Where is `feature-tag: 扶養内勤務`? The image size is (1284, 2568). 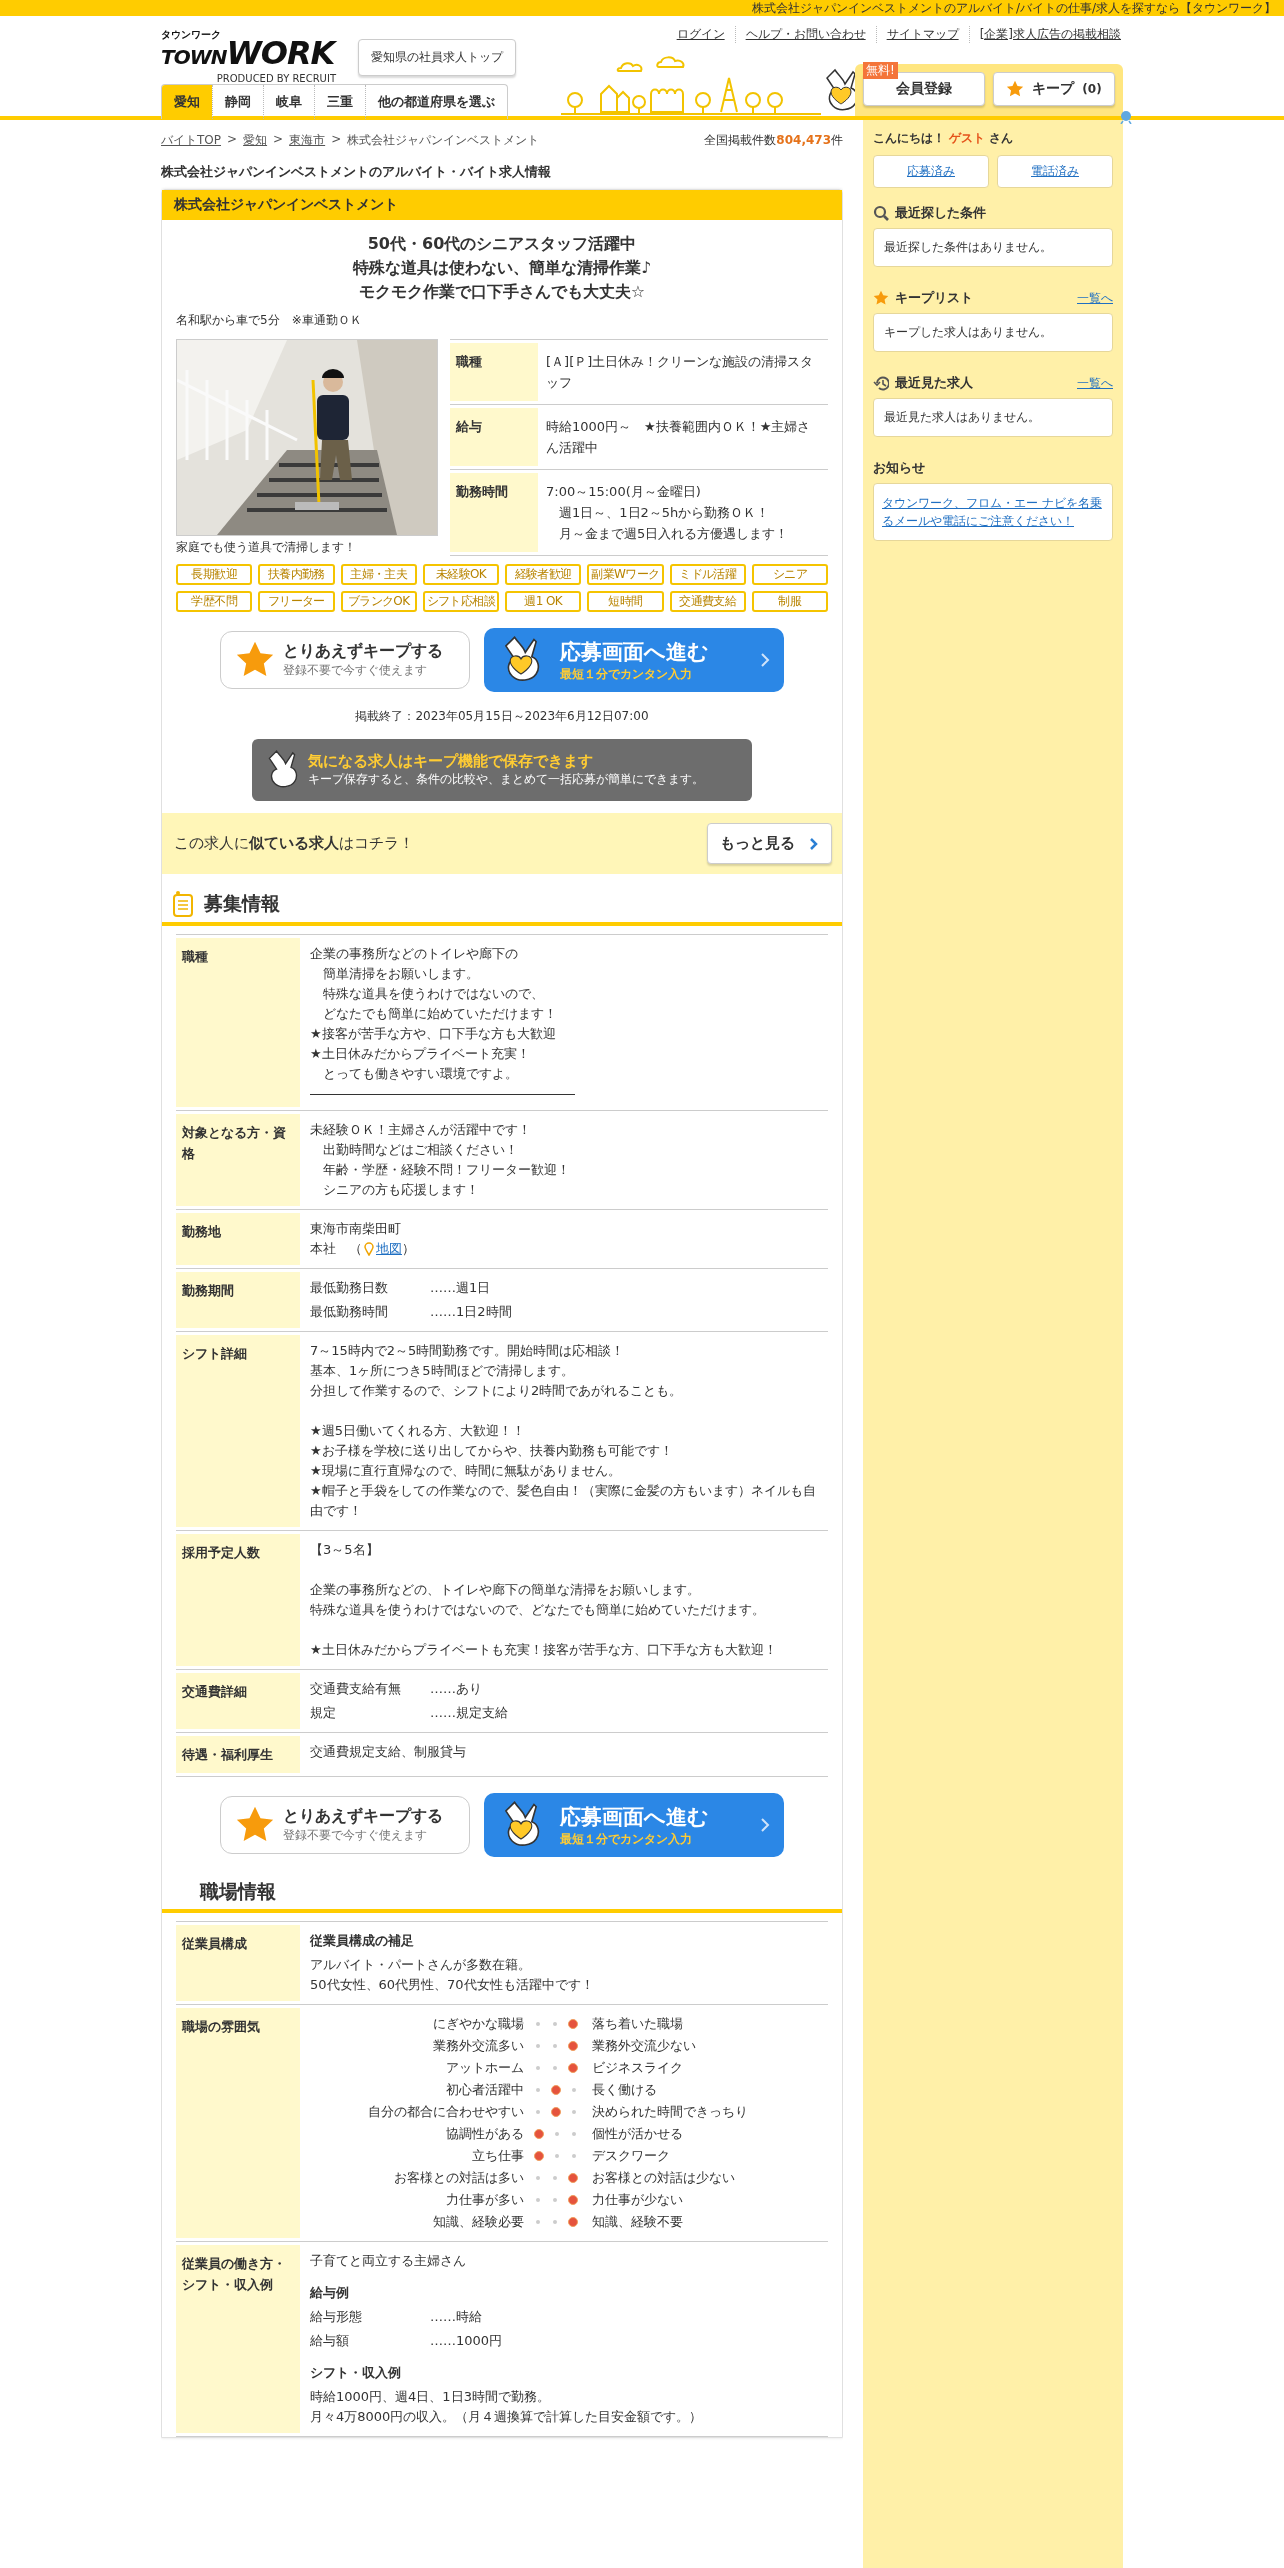
feature-tag: 扶養内勤務 is located at coordinates (296, 574).